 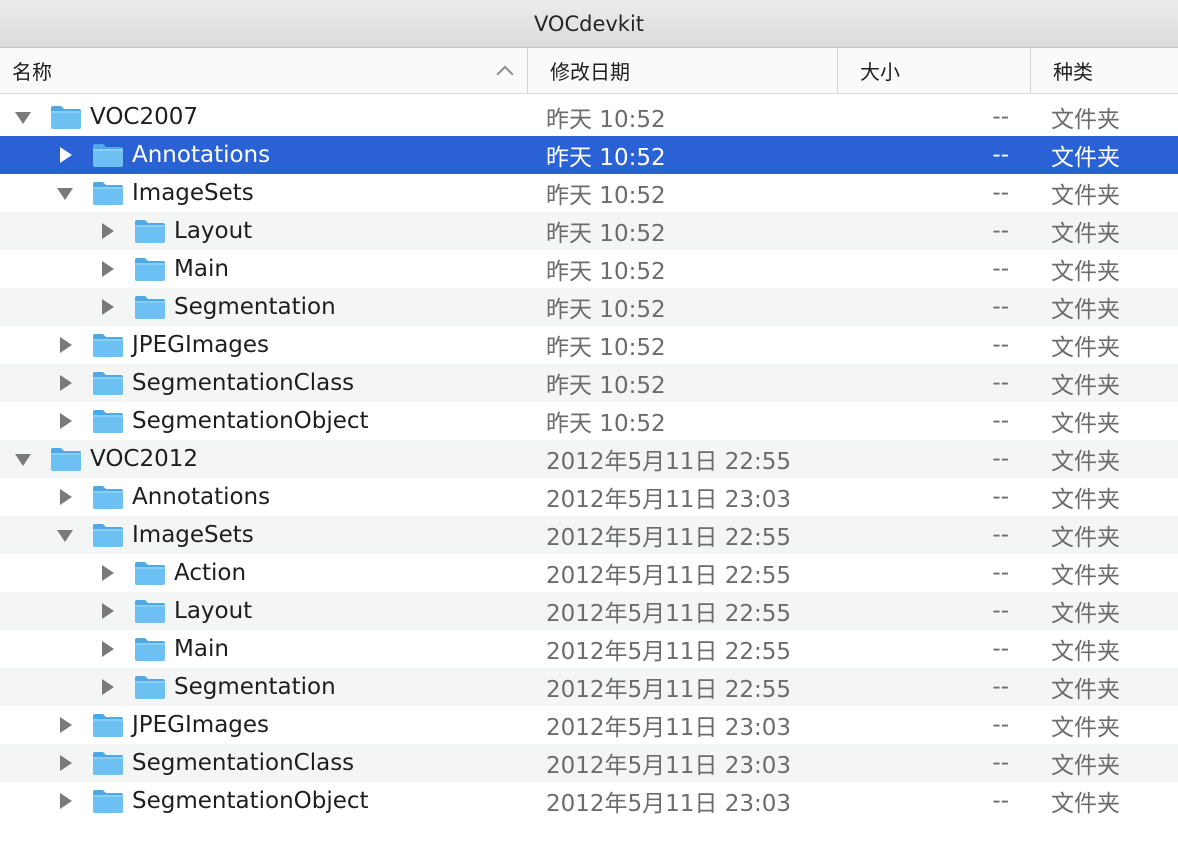 What do you see at coordinates (589, 155) in the screenshot?
I see `file-row: Annotations 昨天 10:52 -- 文件夹` at bounding box center [589, 155].